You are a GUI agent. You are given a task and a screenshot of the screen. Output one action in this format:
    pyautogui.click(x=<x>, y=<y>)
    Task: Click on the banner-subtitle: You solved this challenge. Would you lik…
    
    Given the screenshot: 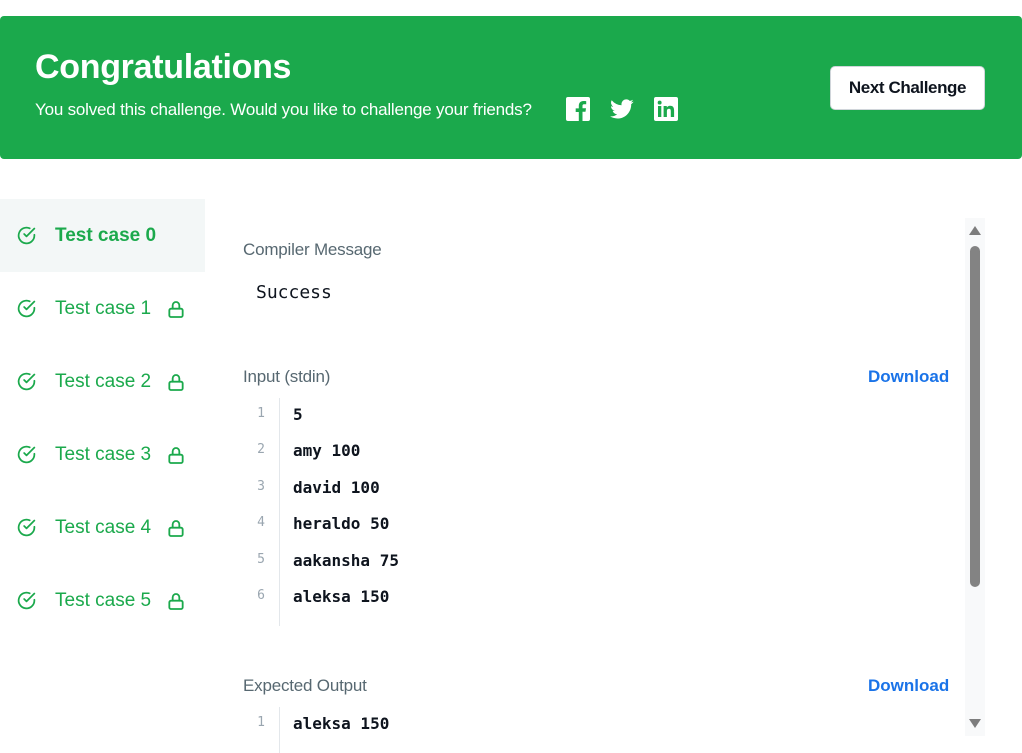 What is the action you would take?
    pyautogui.click(x=283, y=109)
    